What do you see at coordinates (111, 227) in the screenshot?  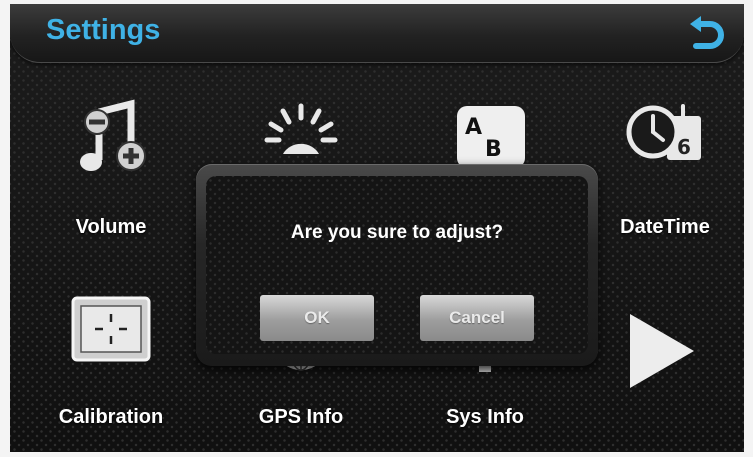 I see `tile-volume-label: Volume` at bounding box center [111, 227].